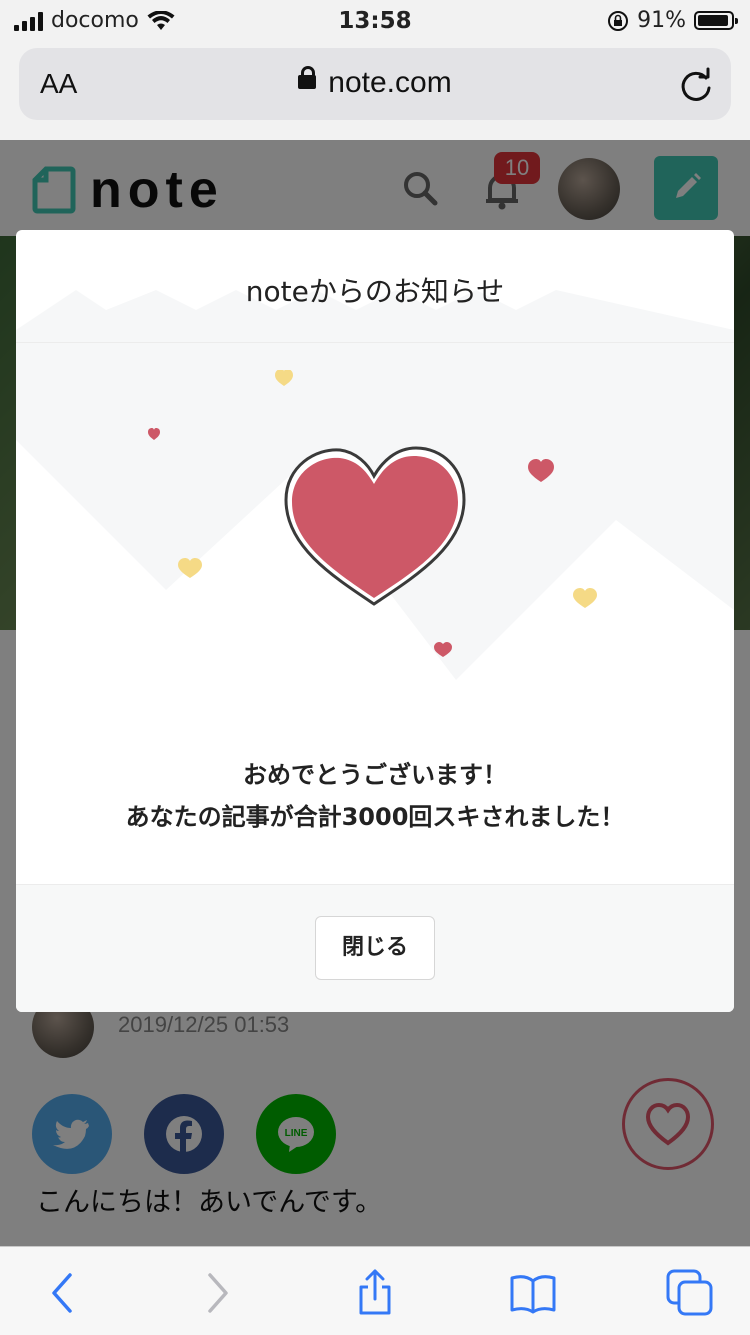  What do you see at coordinates (307, 78) in the screenshot?
I see `lock-icon` at bounding box center [307, 78].